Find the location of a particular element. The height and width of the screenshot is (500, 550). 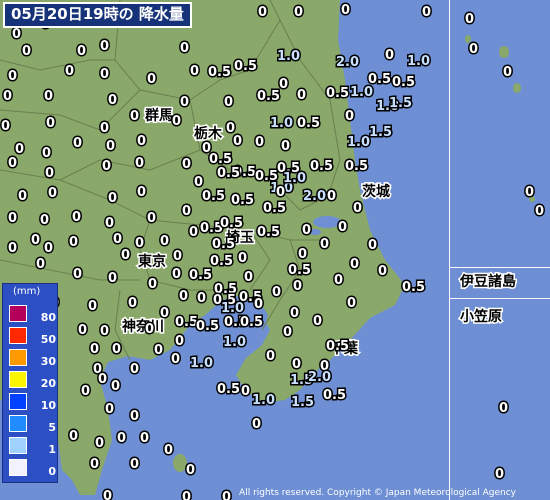

lake-kasumigaura is located at coordinates (327, 222).